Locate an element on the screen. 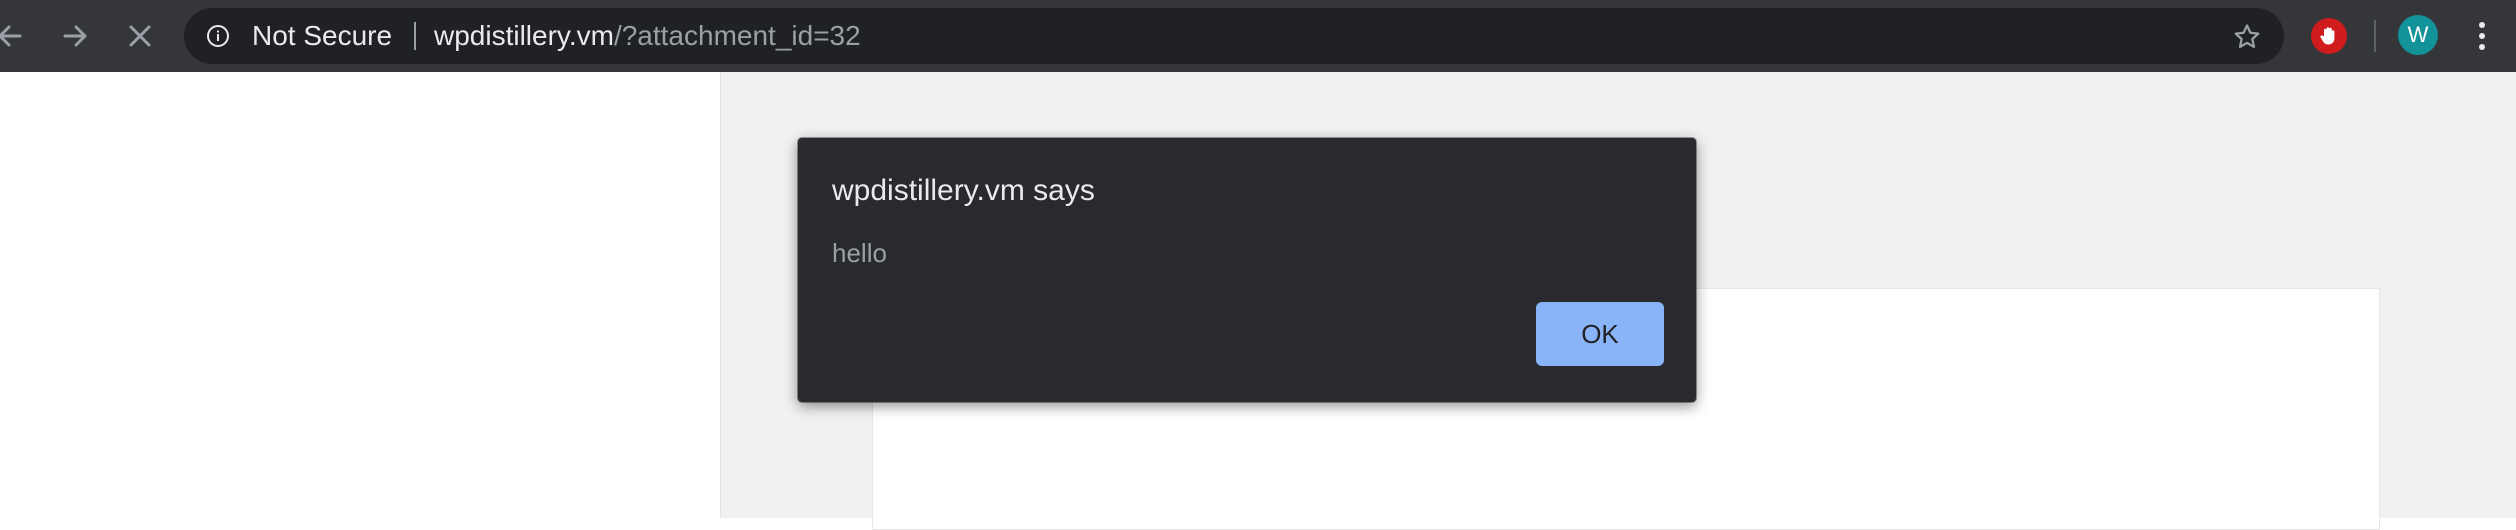 Image resolution: width=2516 pixels, height=530 pixels. toolbar-divider is located at coordinates (2375, 36).